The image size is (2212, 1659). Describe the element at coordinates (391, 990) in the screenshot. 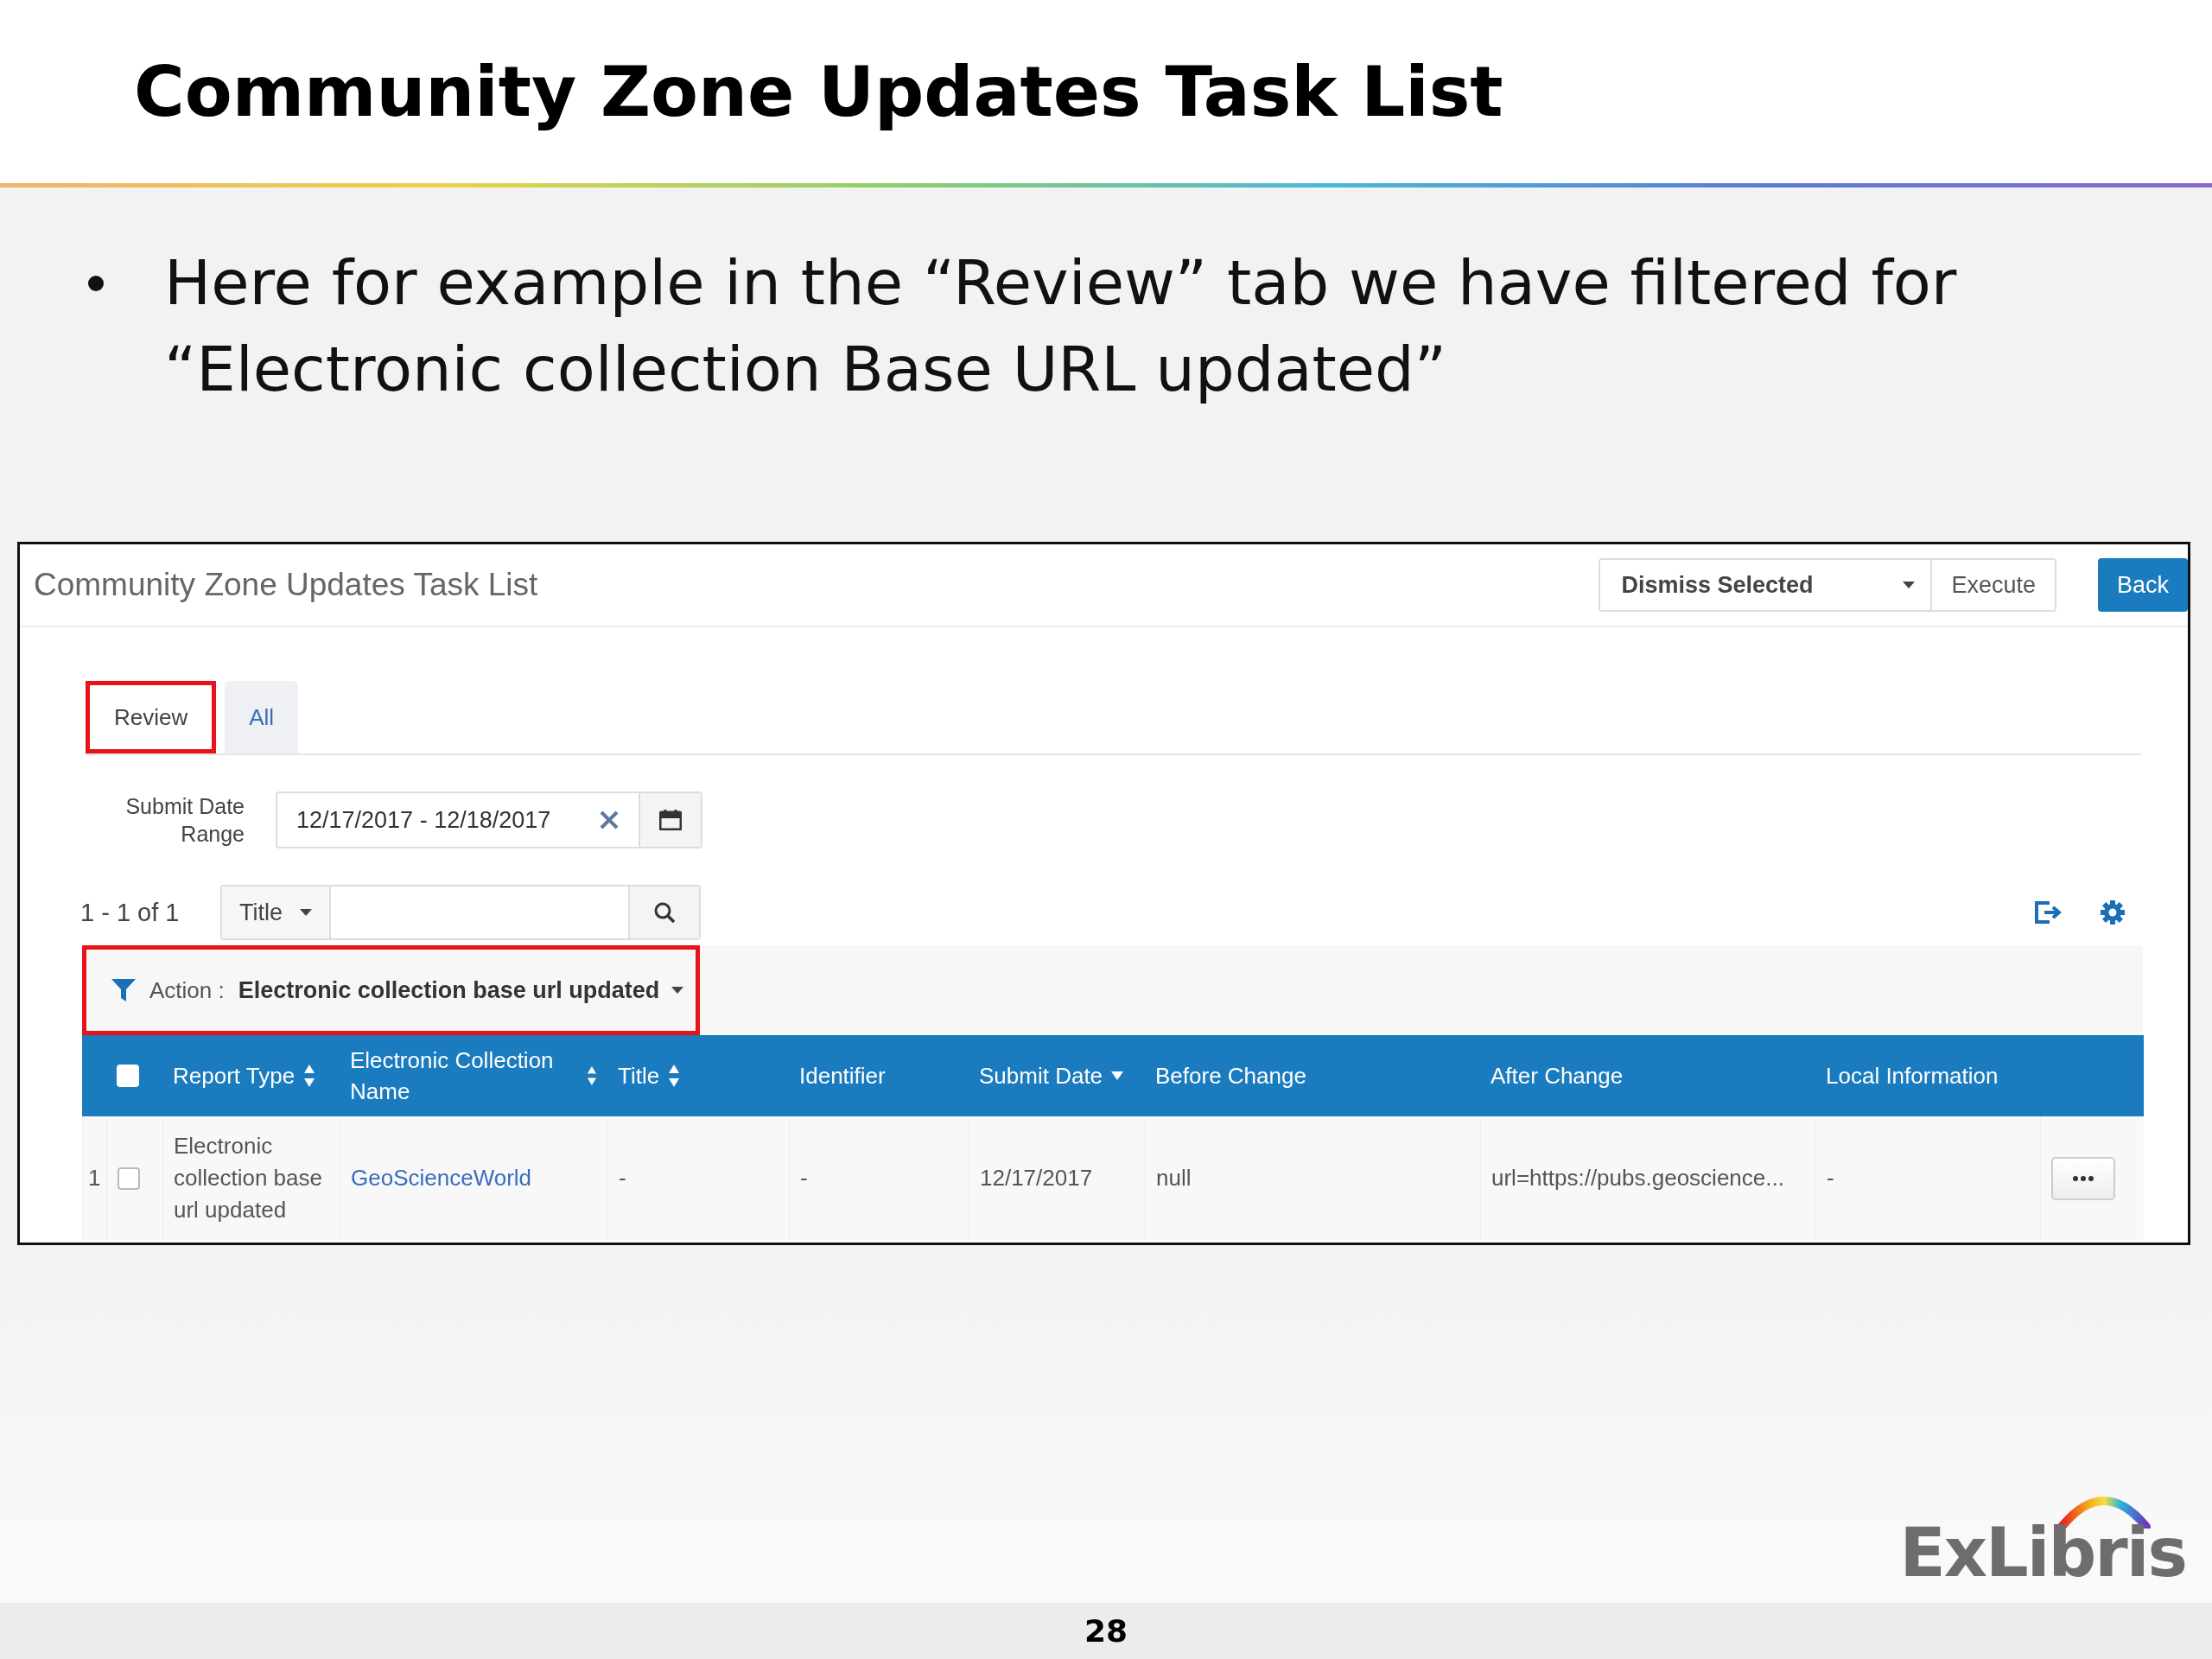

I see `filter-chip: Action : Electronic collection base url updated` at that location.